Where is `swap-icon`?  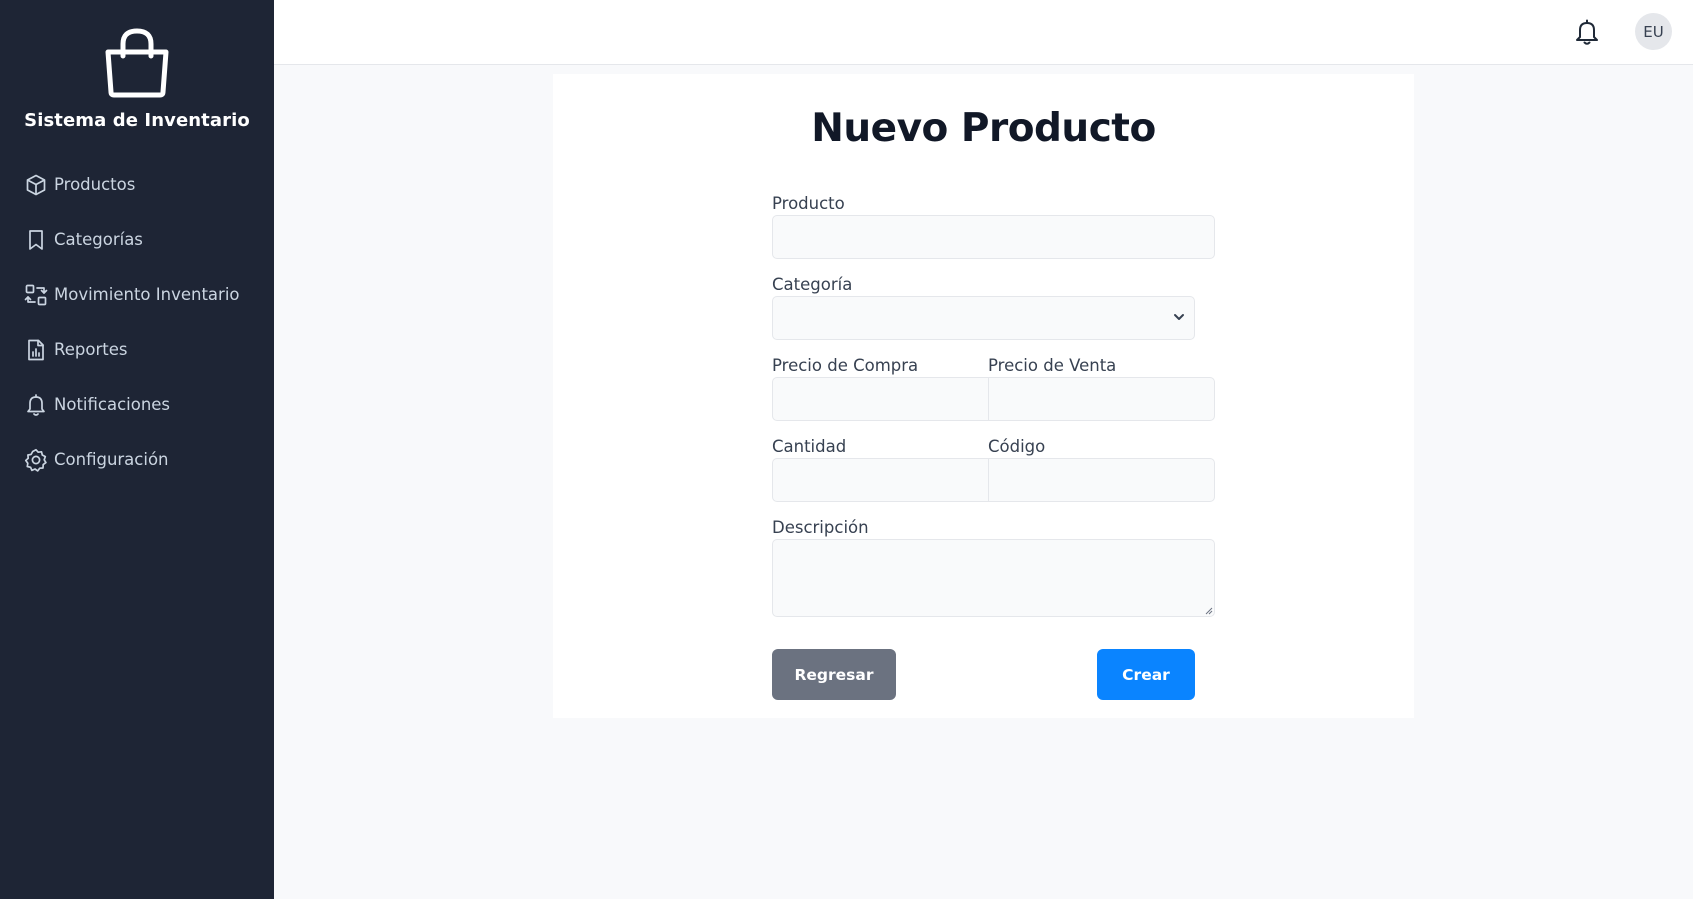
swap-icon is located at coordinates (36, 294).